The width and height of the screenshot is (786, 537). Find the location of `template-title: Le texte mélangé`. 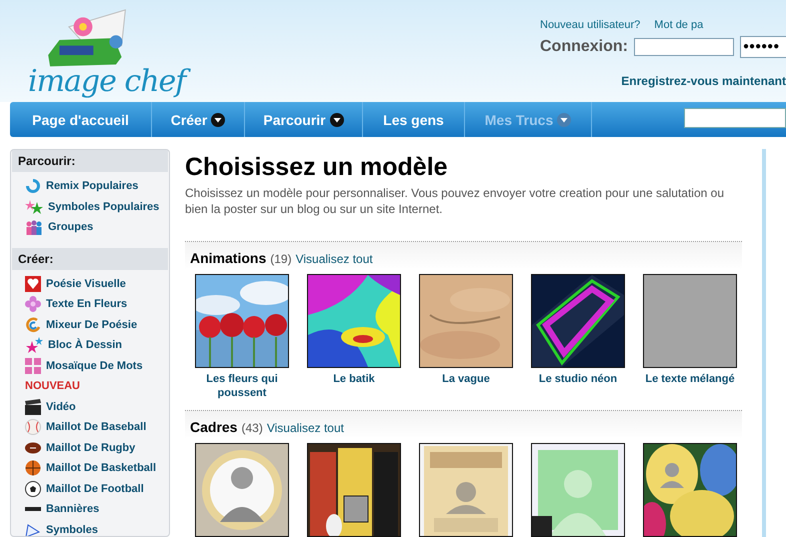

template-title: Le texte mélangé is located at coordinates (690, 379).